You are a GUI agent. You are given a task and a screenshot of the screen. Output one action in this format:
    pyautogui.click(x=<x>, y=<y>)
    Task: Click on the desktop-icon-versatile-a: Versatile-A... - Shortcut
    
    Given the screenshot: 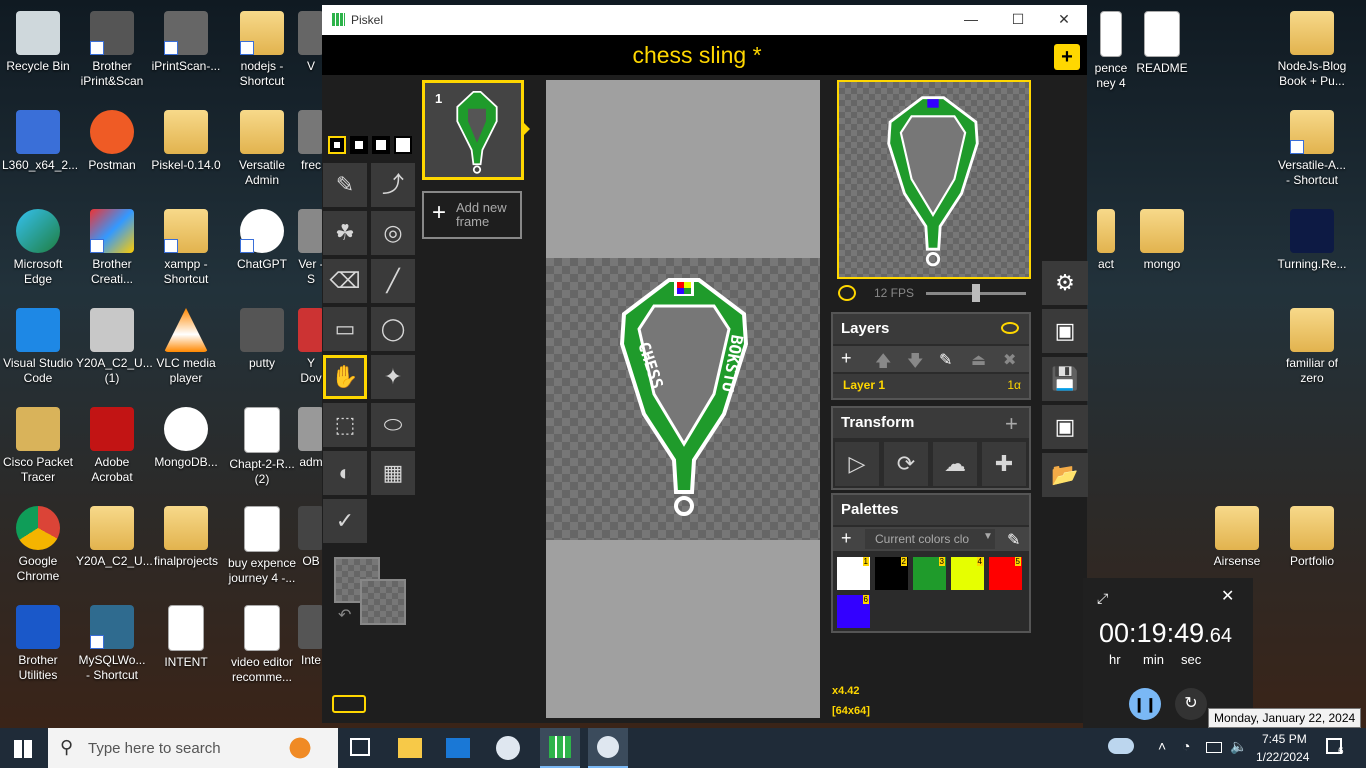 What is the action you would take?
    pyautogui.click(x=1312, y=146)
    